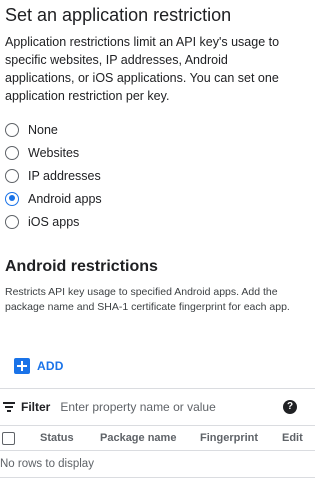  Describe the element at coordinates (22, 366) in the screenshot. I see `add-box-icon` at that location.